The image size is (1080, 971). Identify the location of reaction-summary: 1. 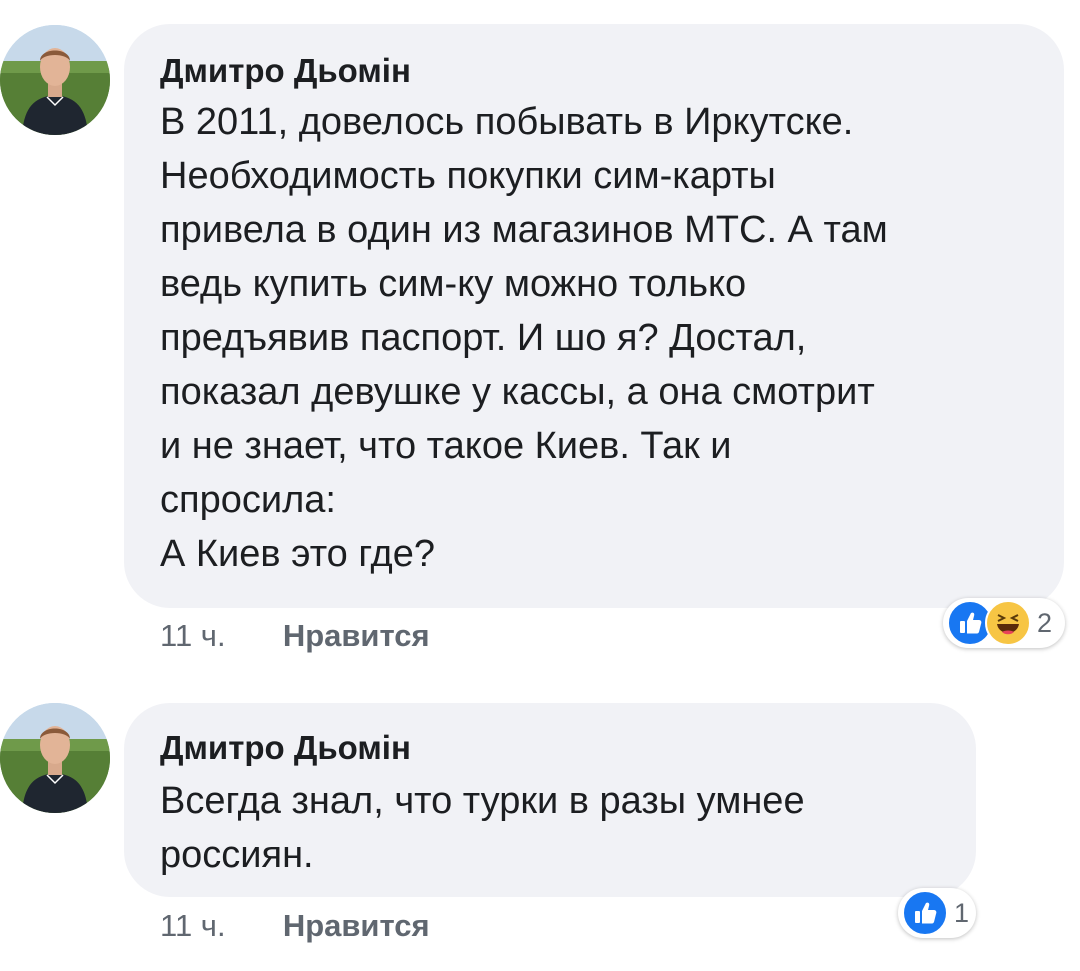
(937, 913).